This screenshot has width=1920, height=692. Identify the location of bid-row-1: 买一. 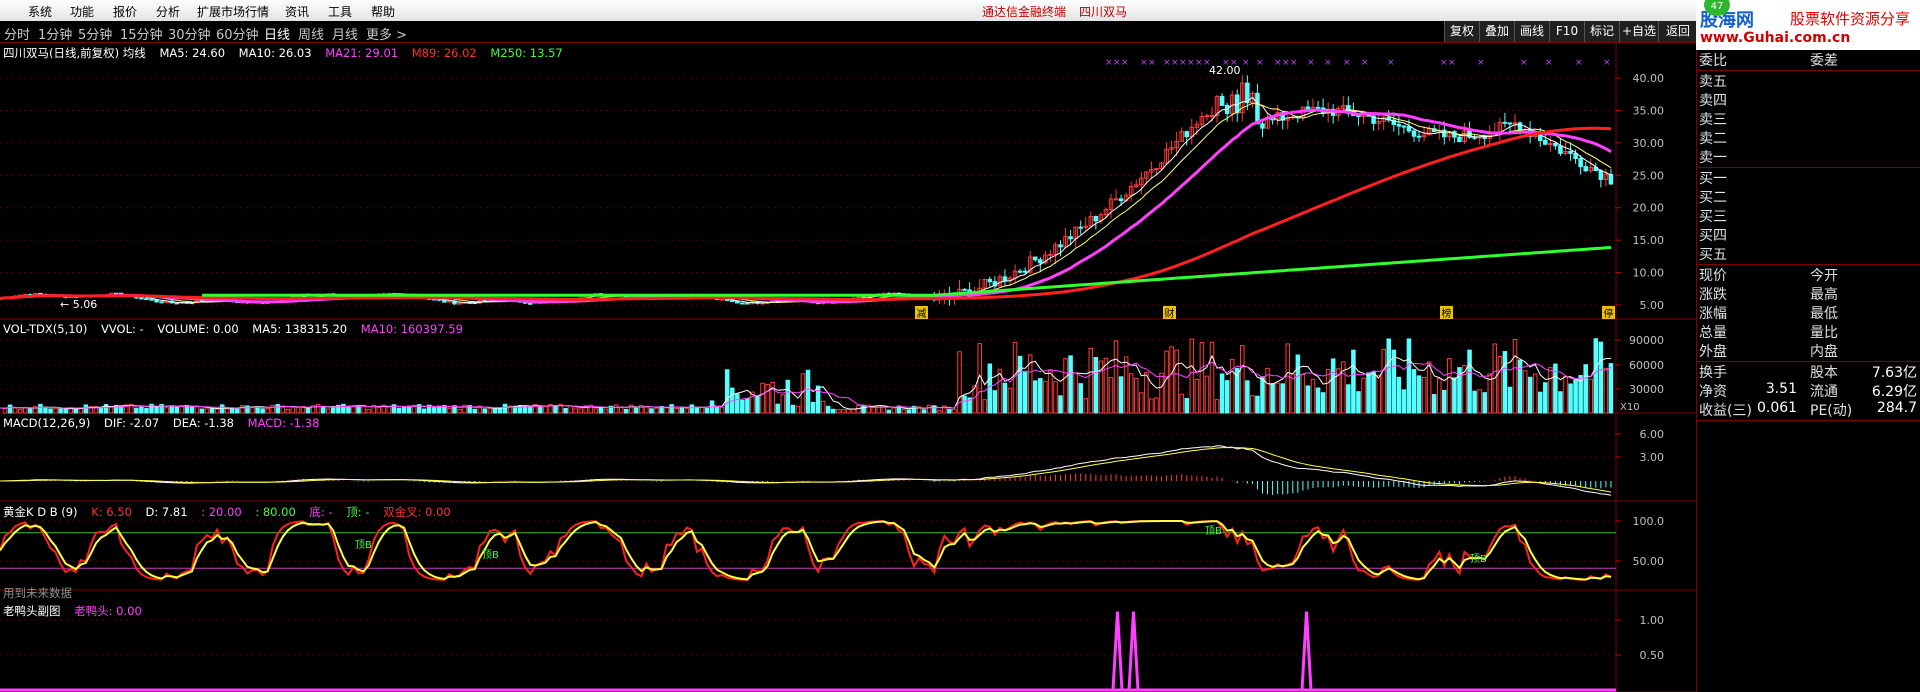
(1808, 177).